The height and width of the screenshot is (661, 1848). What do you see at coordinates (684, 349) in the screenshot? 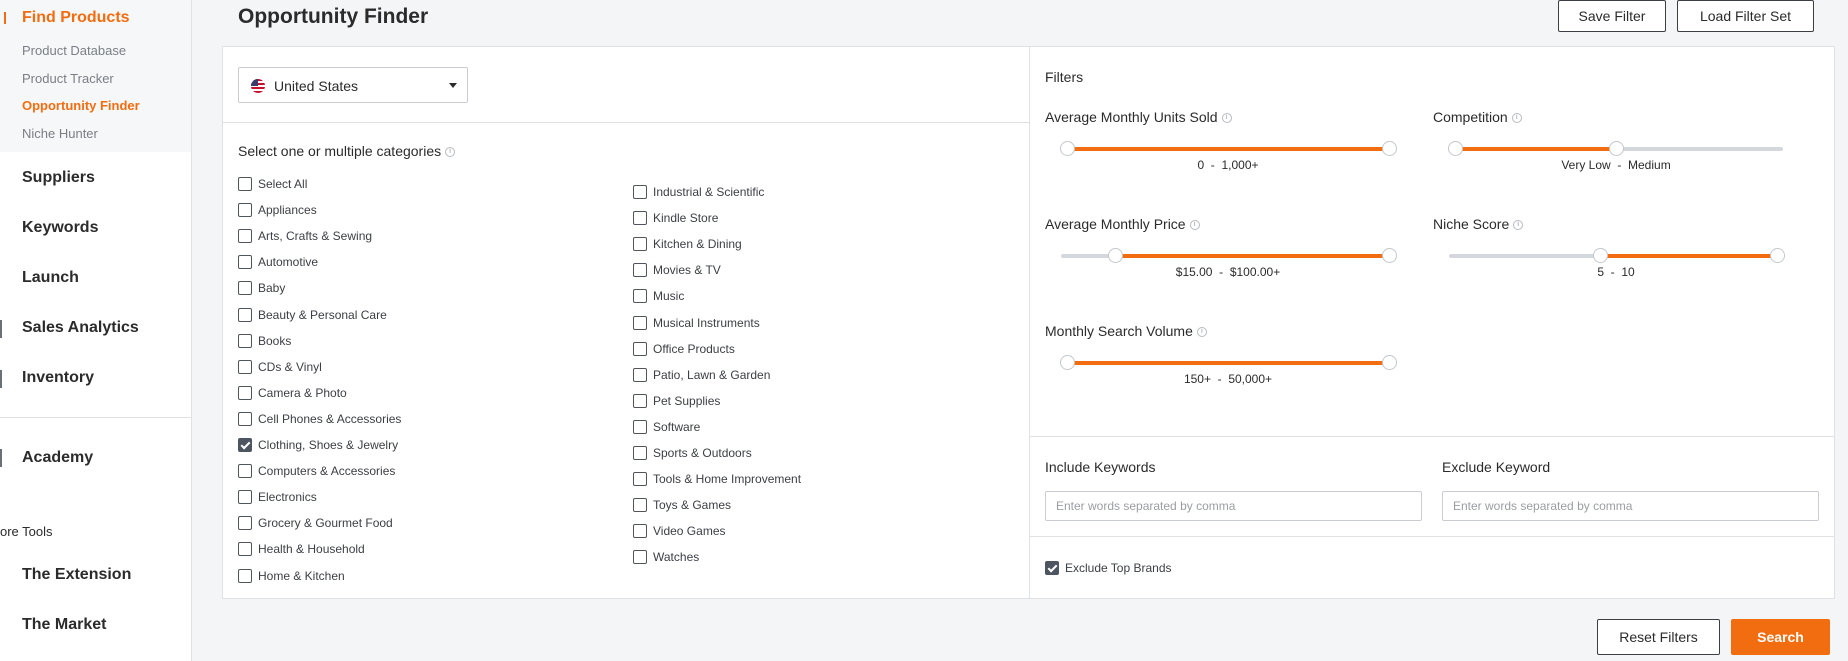
I see `category-checkbox-item: Office Products` at bounding box center [684, 349].